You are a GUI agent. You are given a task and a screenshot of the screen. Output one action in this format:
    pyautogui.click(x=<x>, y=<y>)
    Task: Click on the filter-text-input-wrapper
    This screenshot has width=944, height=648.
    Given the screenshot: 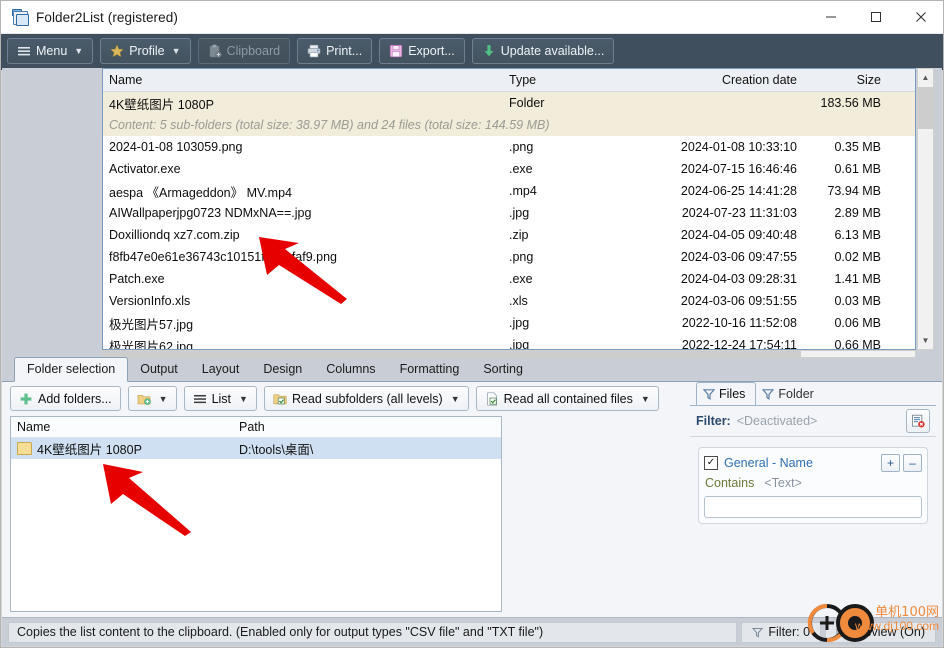 What is the action you would take?
    pyautogui.click(x=813, y=507)
    